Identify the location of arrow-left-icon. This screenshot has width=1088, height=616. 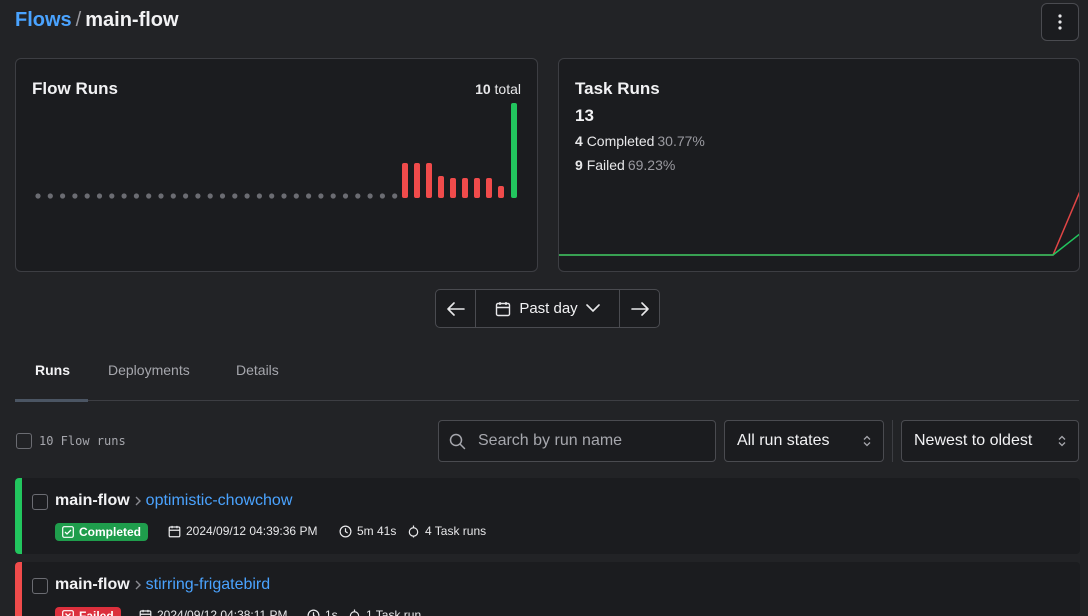
(455, 308).